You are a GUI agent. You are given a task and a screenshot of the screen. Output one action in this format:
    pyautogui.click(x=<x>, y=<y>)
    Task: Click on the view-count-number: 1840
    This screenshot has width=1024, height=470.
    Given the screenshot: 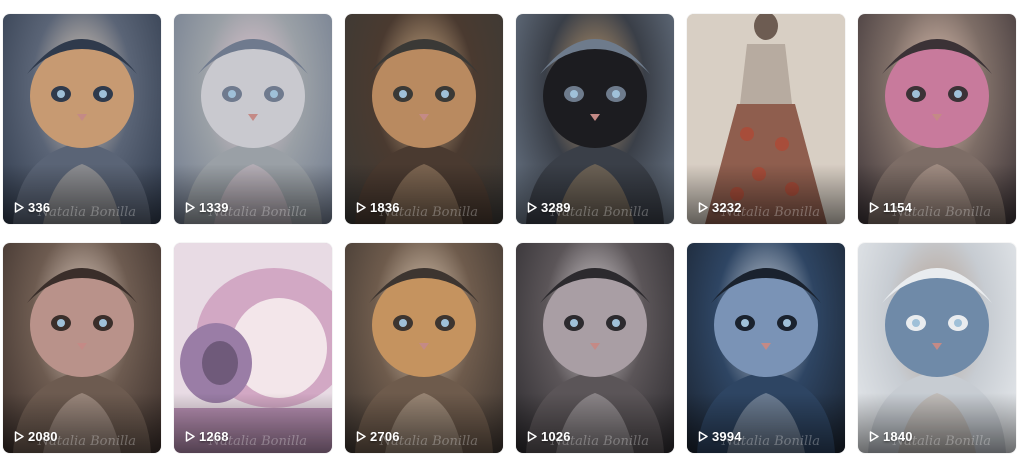 What is the action you would take?
    pyautogui.click(x=898, y=436)
    